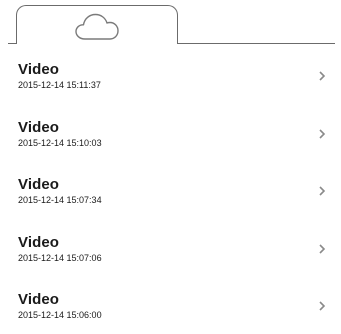  I want to click on tab-bar, so click(170, 22).